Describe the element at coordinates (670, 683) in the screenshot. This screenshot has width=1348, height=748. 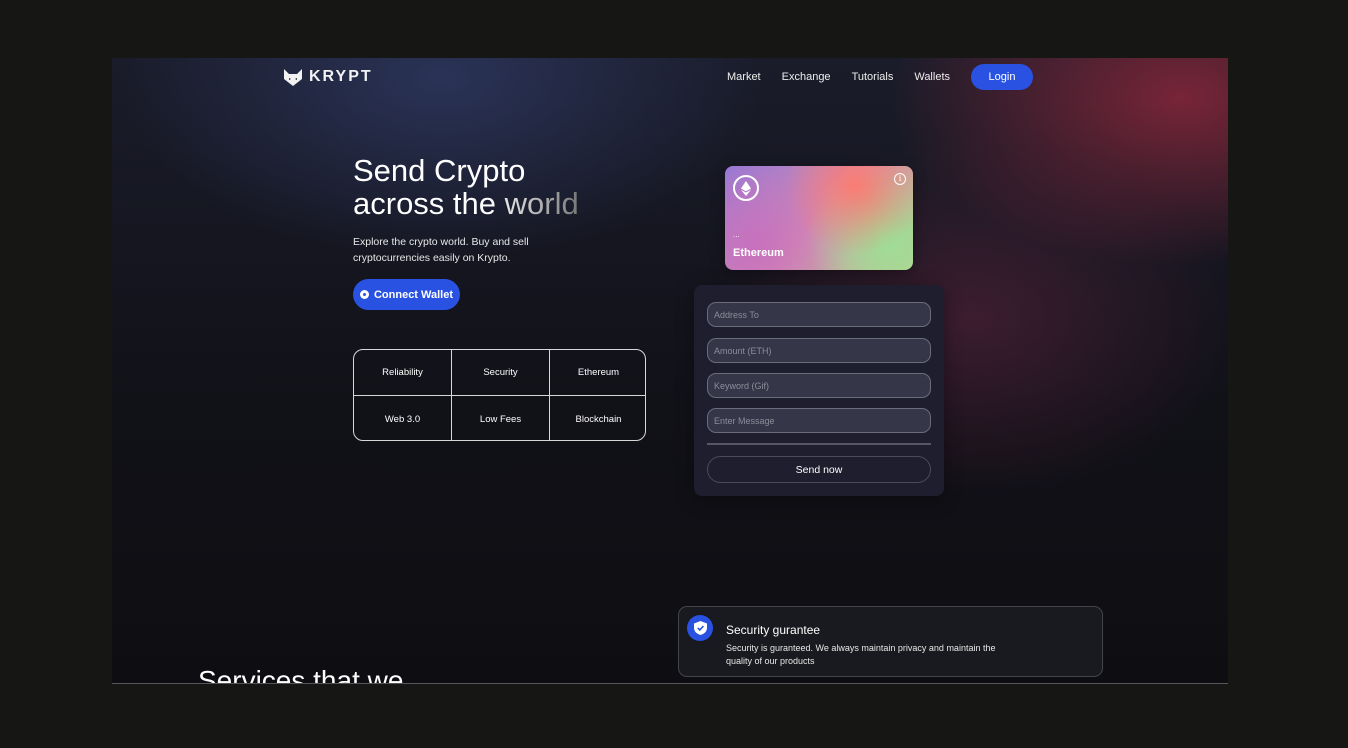
I see `viewport-bottom-border` at that location.